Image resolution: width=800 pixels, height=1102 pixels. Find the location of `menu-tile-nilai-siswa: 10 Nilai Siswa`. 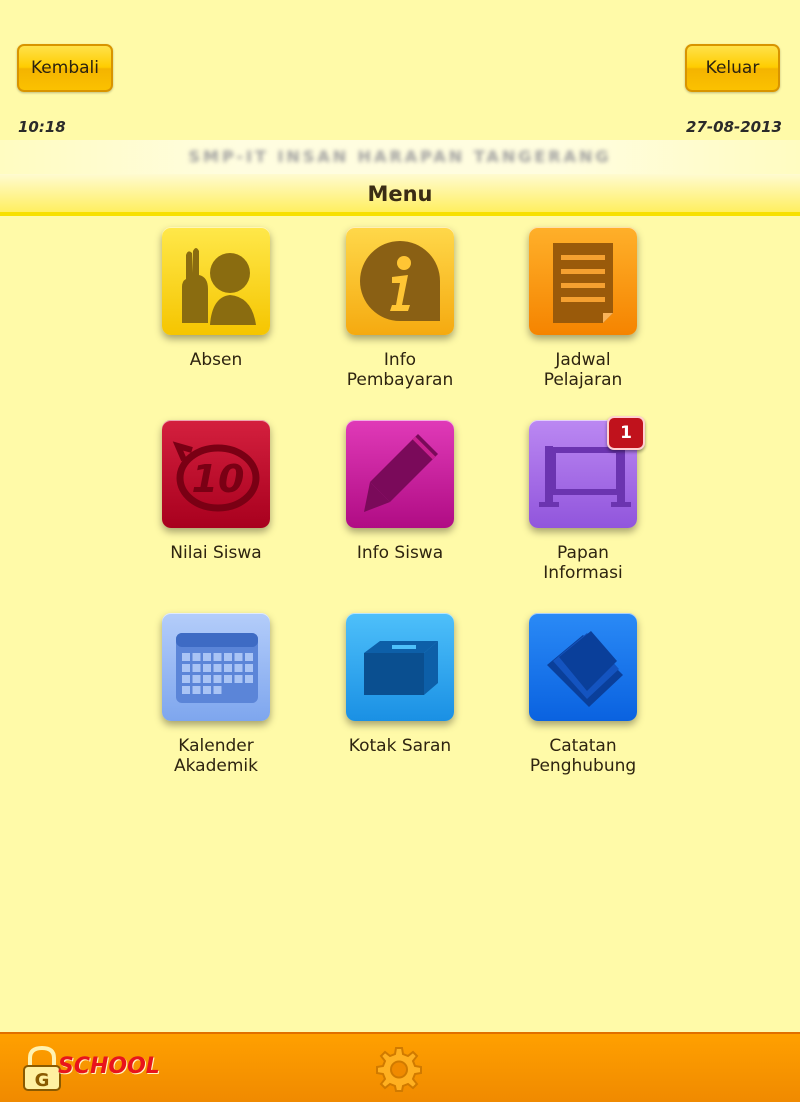

menu-tile-nilai-siswa: 10 Nilai Siswa is located at coordinates (216, 491).